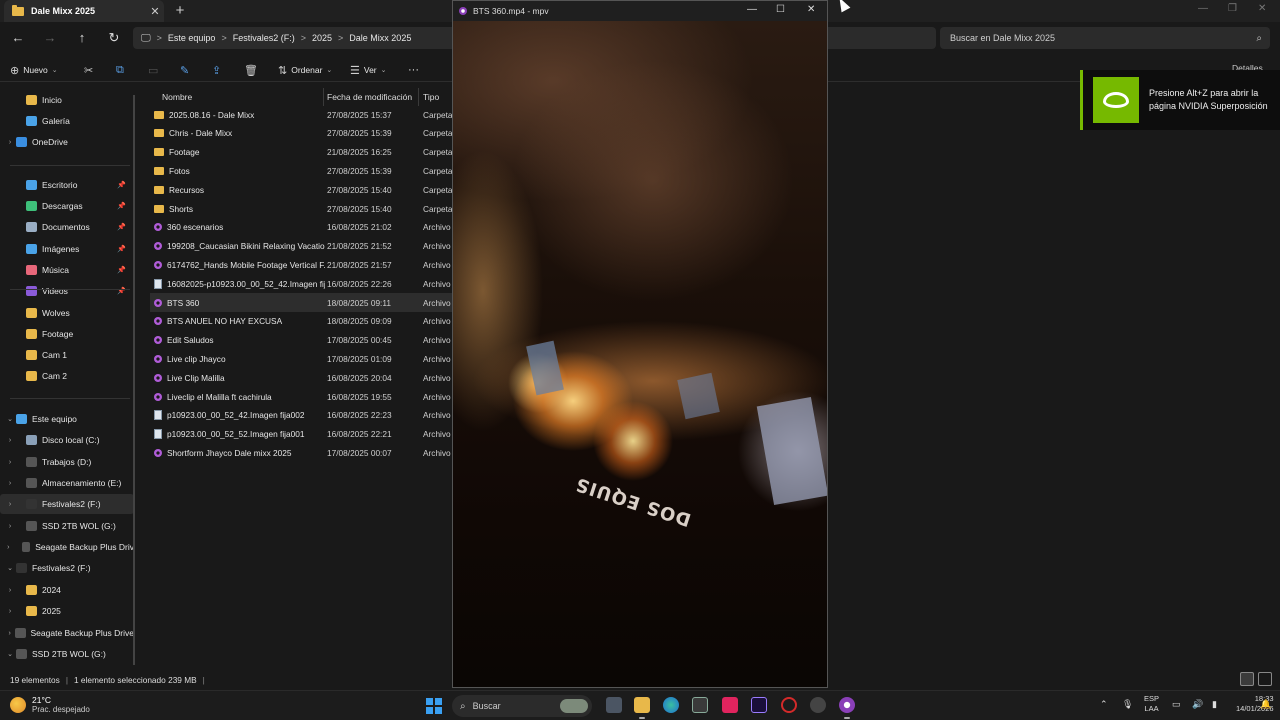  I want to click on sidebar-item: Wolves, so click(67, 313).